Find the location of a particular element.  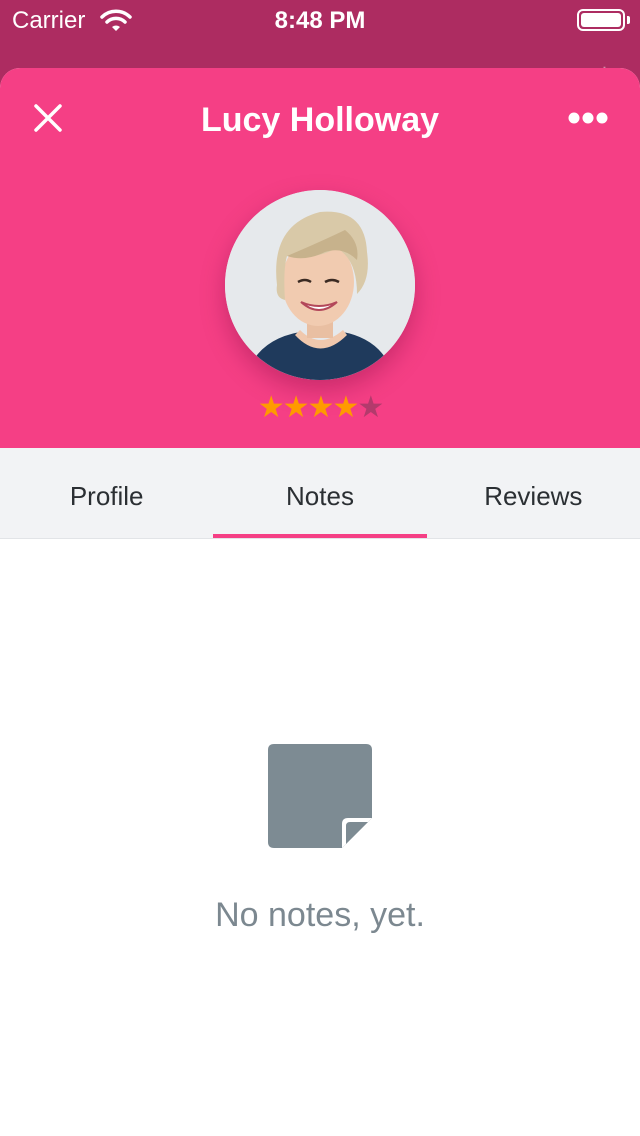

battery-nub is located at coordinates (628, 20).